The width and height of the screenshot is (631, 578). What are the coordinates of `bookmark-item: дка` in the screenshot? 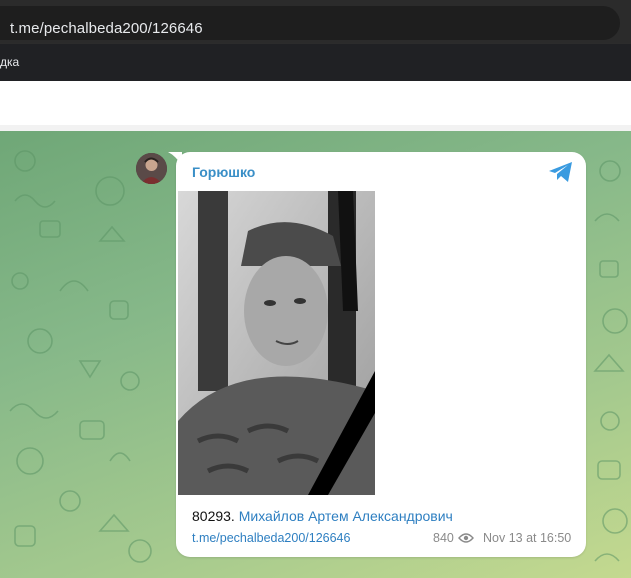 It's located at (9, 62).